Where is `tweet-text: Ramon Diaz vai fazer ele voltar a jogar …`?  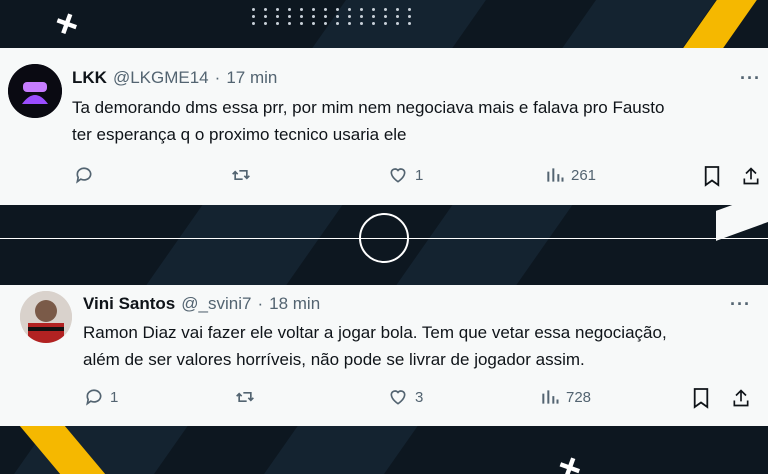 tweet-text: Ramon Diaz vai fazer ele voltar a jogar … is located at coordinates (375, 346).